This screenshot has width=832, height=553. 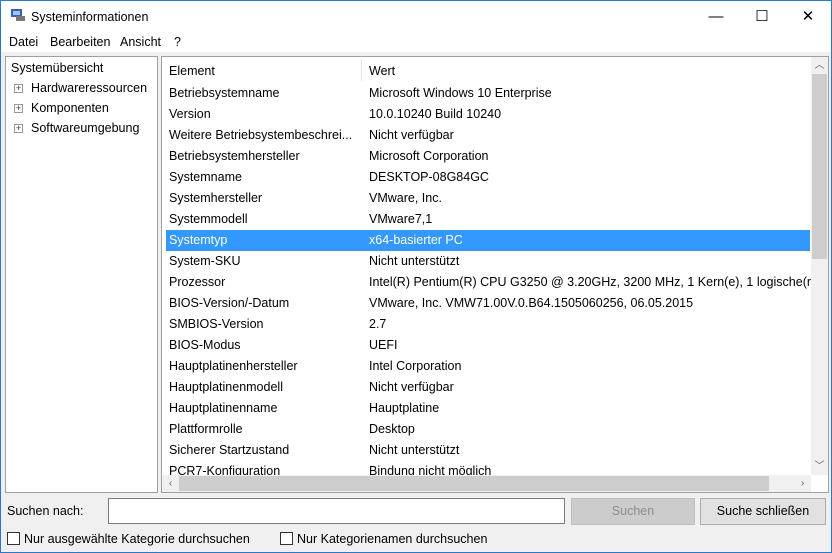 What do you see at coordinates (57, 68) in the screenshot?
I see `tree-item-systemuebersicht: Systemübersicht` at bounding box center [57, 68].